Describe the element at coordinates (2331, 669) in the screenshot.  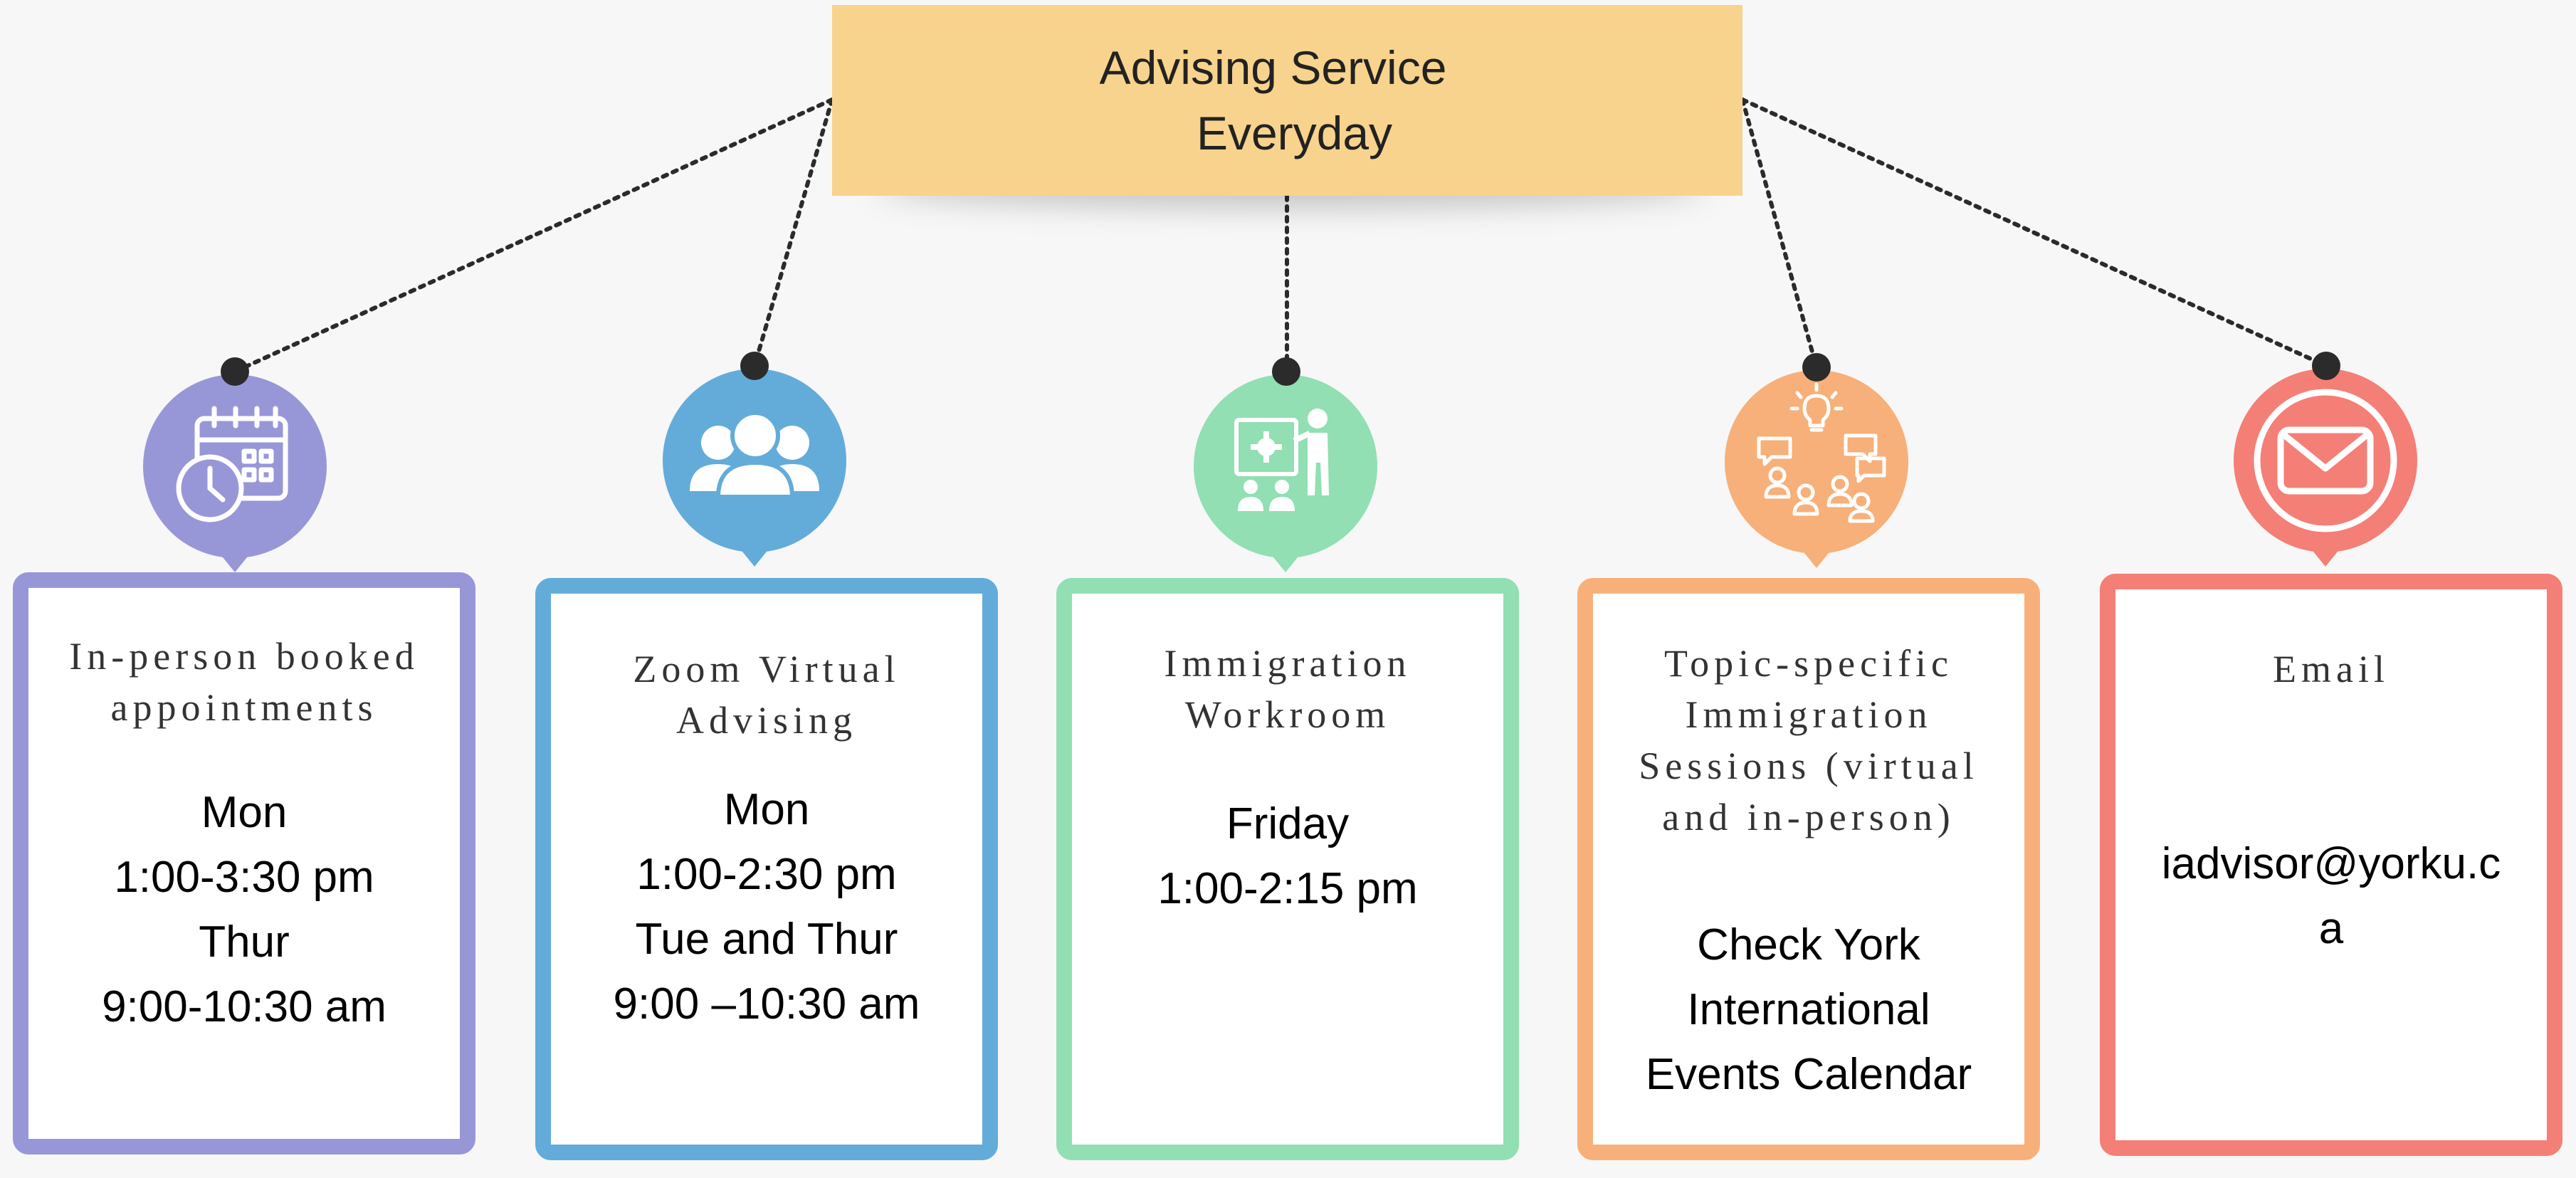
I see `card-title: Email` at that location.